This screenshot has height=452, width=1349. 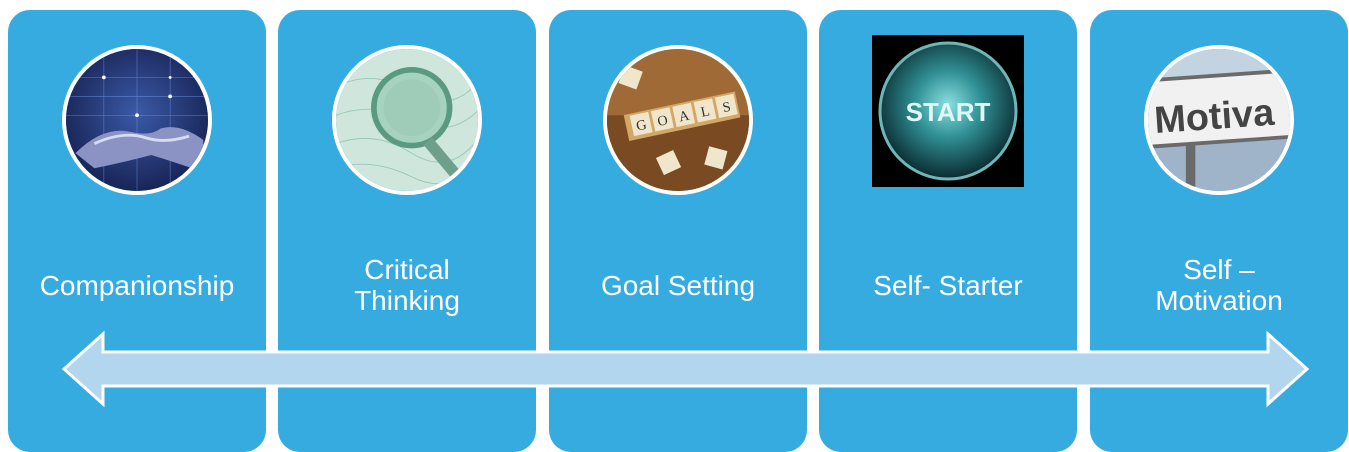 I want to click on motivation-sign-image: Motiva, so click(x=1219, y=120).